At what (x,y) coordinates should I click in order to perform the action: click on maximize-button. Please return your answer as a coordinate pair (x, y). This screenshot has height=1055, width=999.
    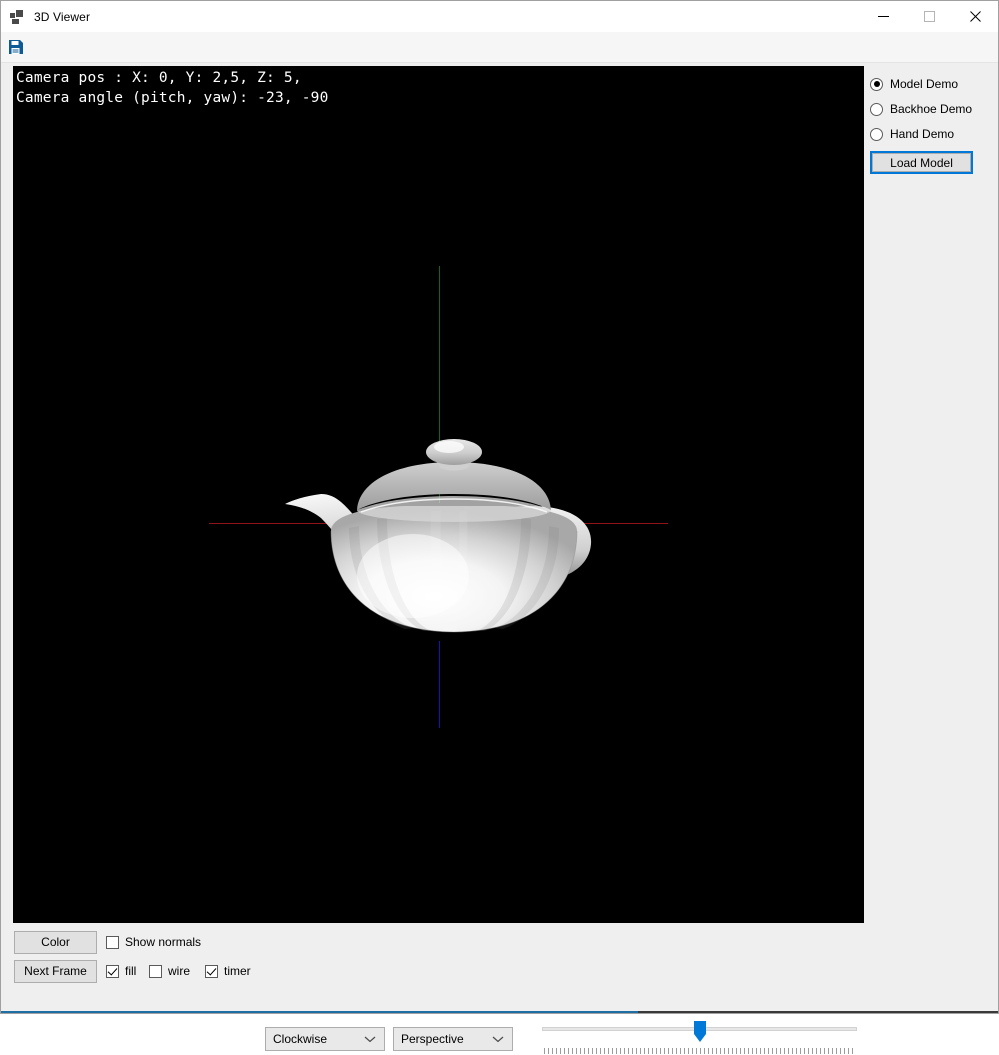
    Looking at the image, I should click on (929, 16).